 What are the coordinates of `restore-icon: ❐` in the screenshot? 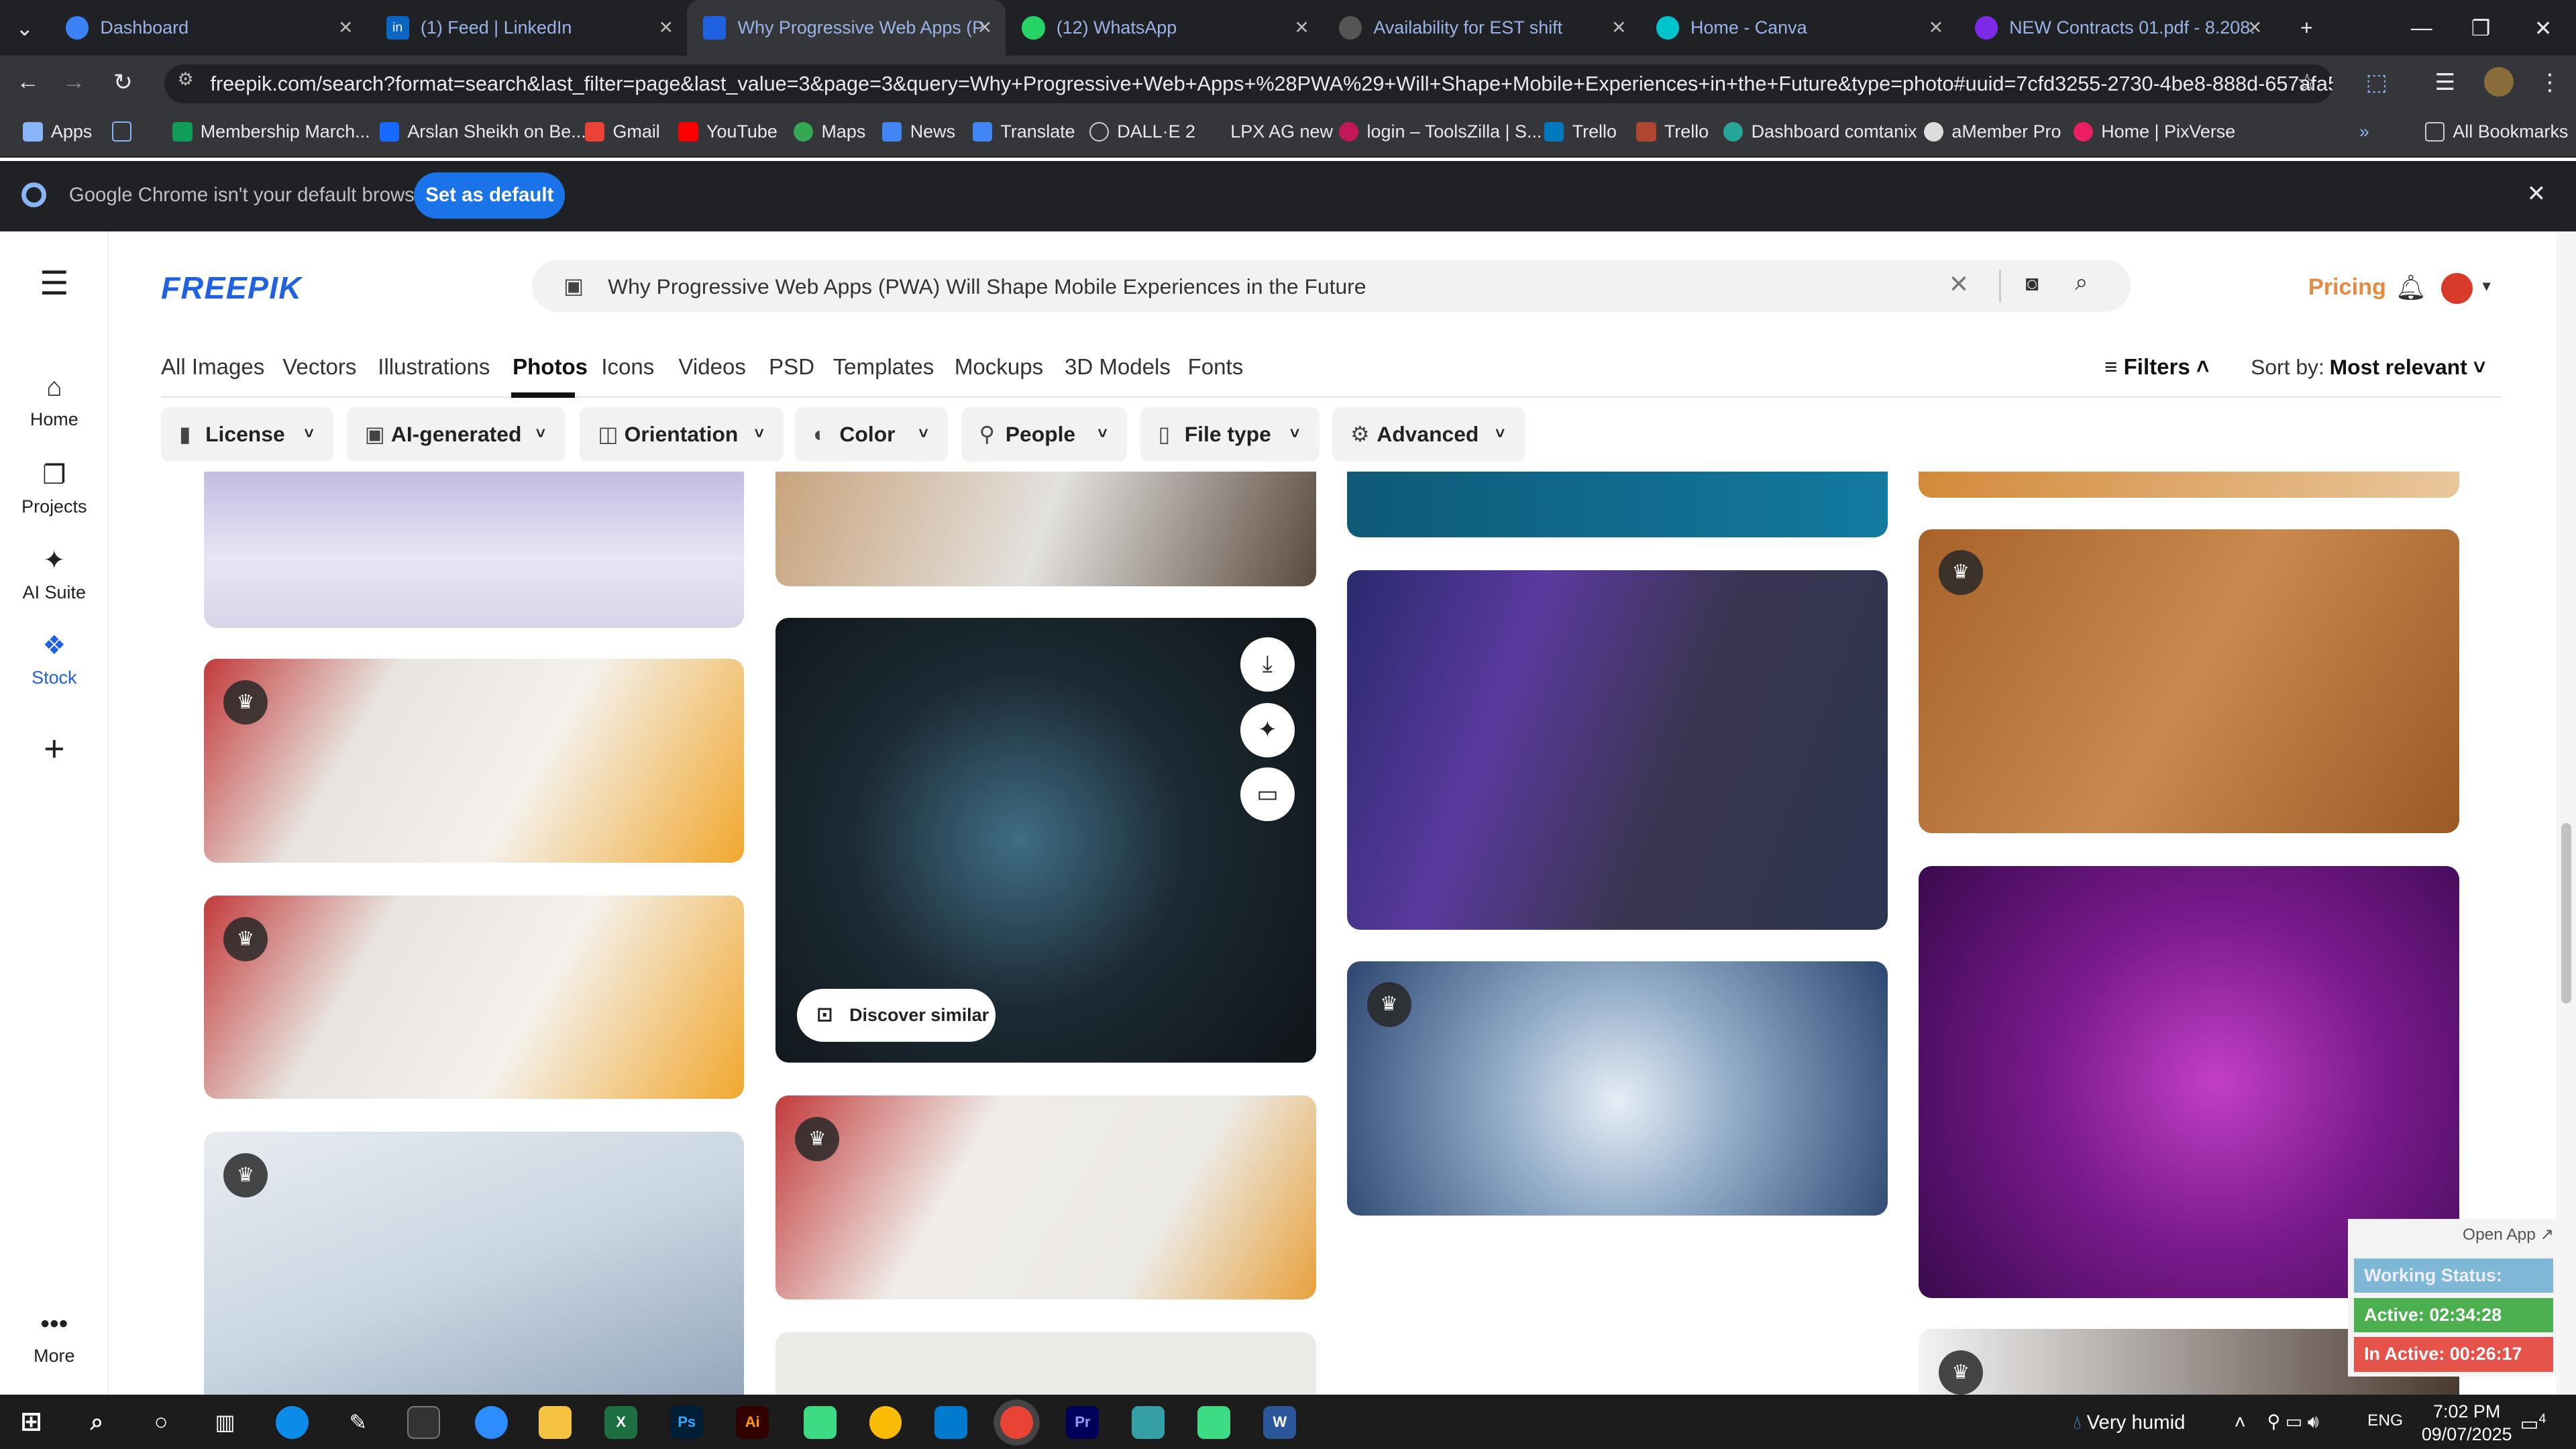 It's located at (2480, 28).